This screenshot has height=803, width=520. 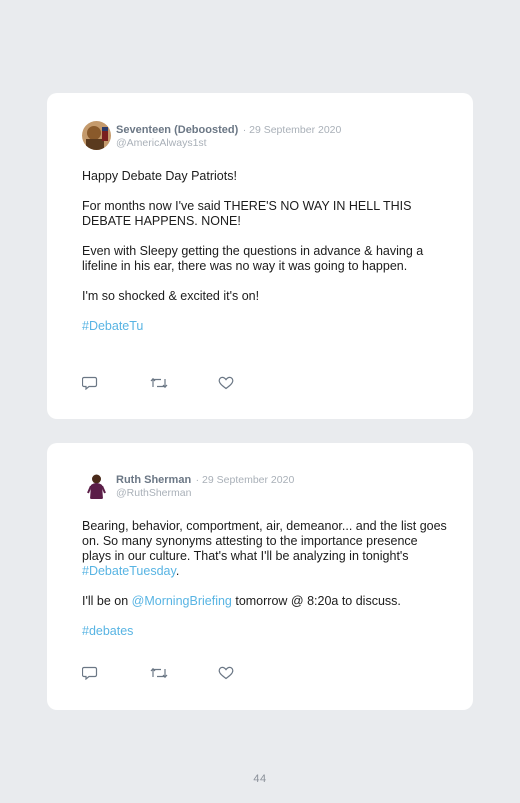 I want to click on tweet-text-segment: tomorrow @ 8:20a to discuss., so click(x=316, y=601).